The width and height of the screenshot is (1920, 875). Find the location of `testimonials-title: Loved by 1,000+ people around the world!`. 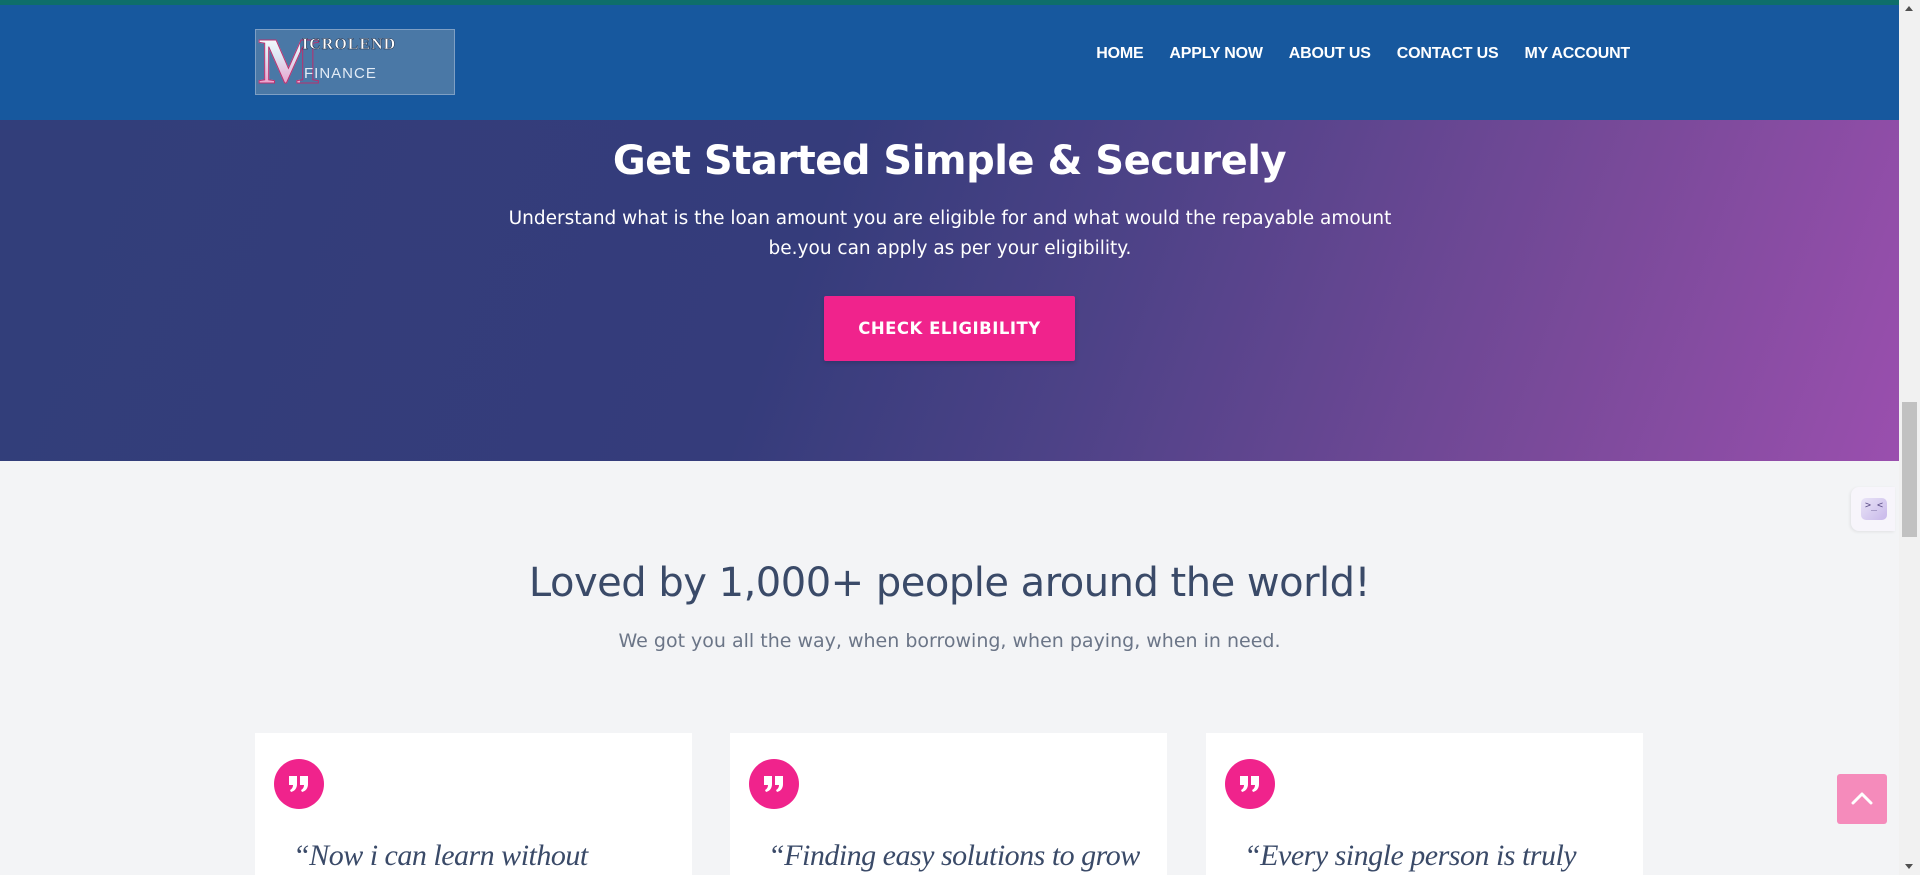

testimonials-title: Loved by 1,000+ people around the world! is located at coordinates (949, 583).